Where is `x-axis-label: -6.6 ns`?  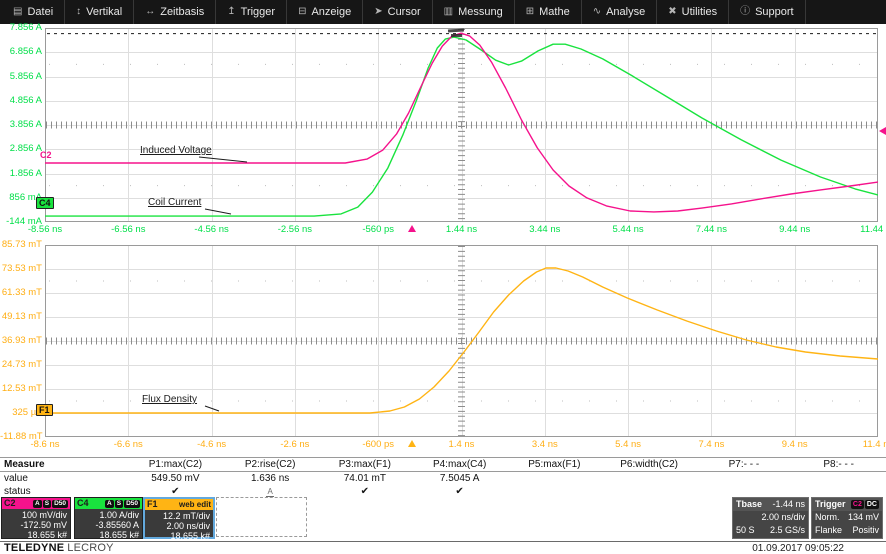
x-axis-label: -6.6 ns is located at coordinates (128, 444).